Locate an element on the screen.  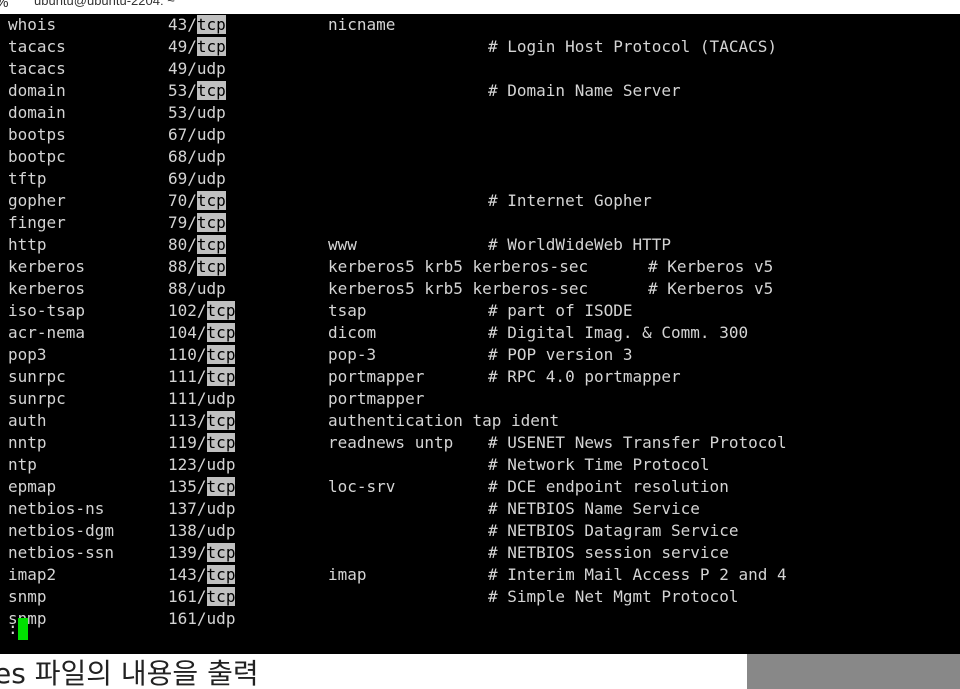
service-alias: loc-srv is located at coordinates (362, 486).